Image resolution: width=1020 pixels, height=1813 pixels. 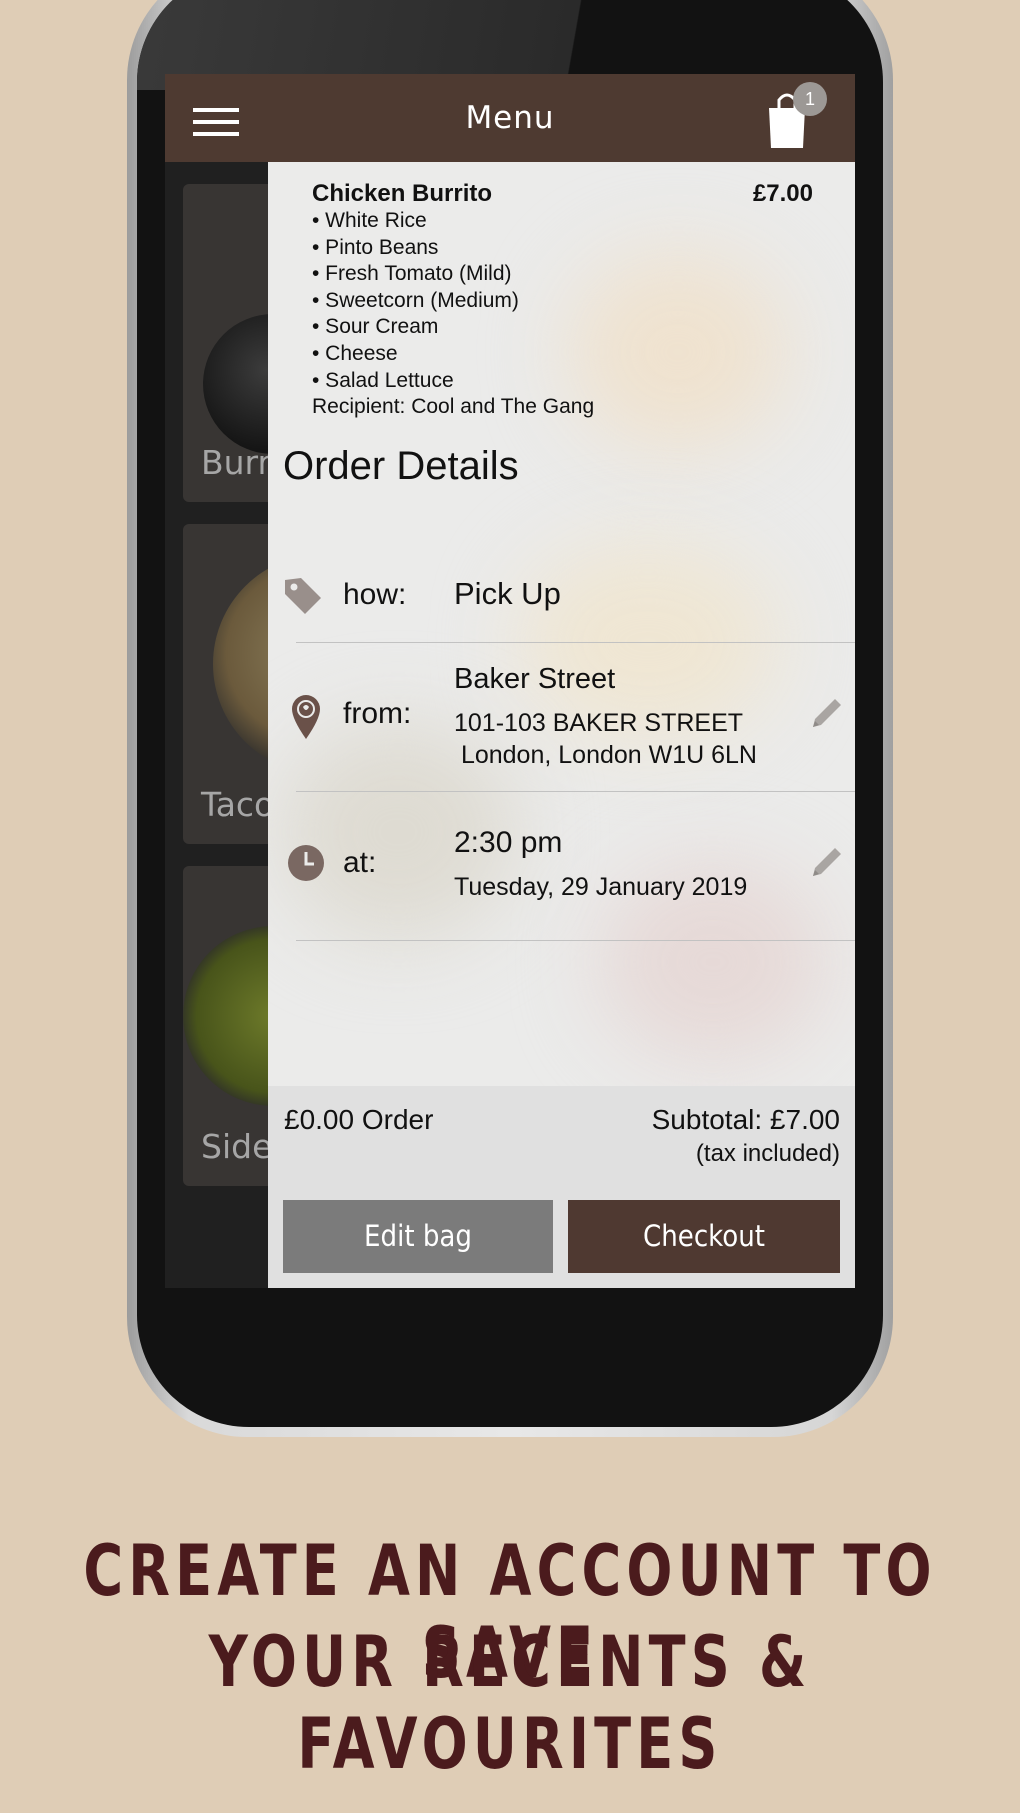 I want to click on order-total: £0.00 Order, so click(x=359, y=1119).